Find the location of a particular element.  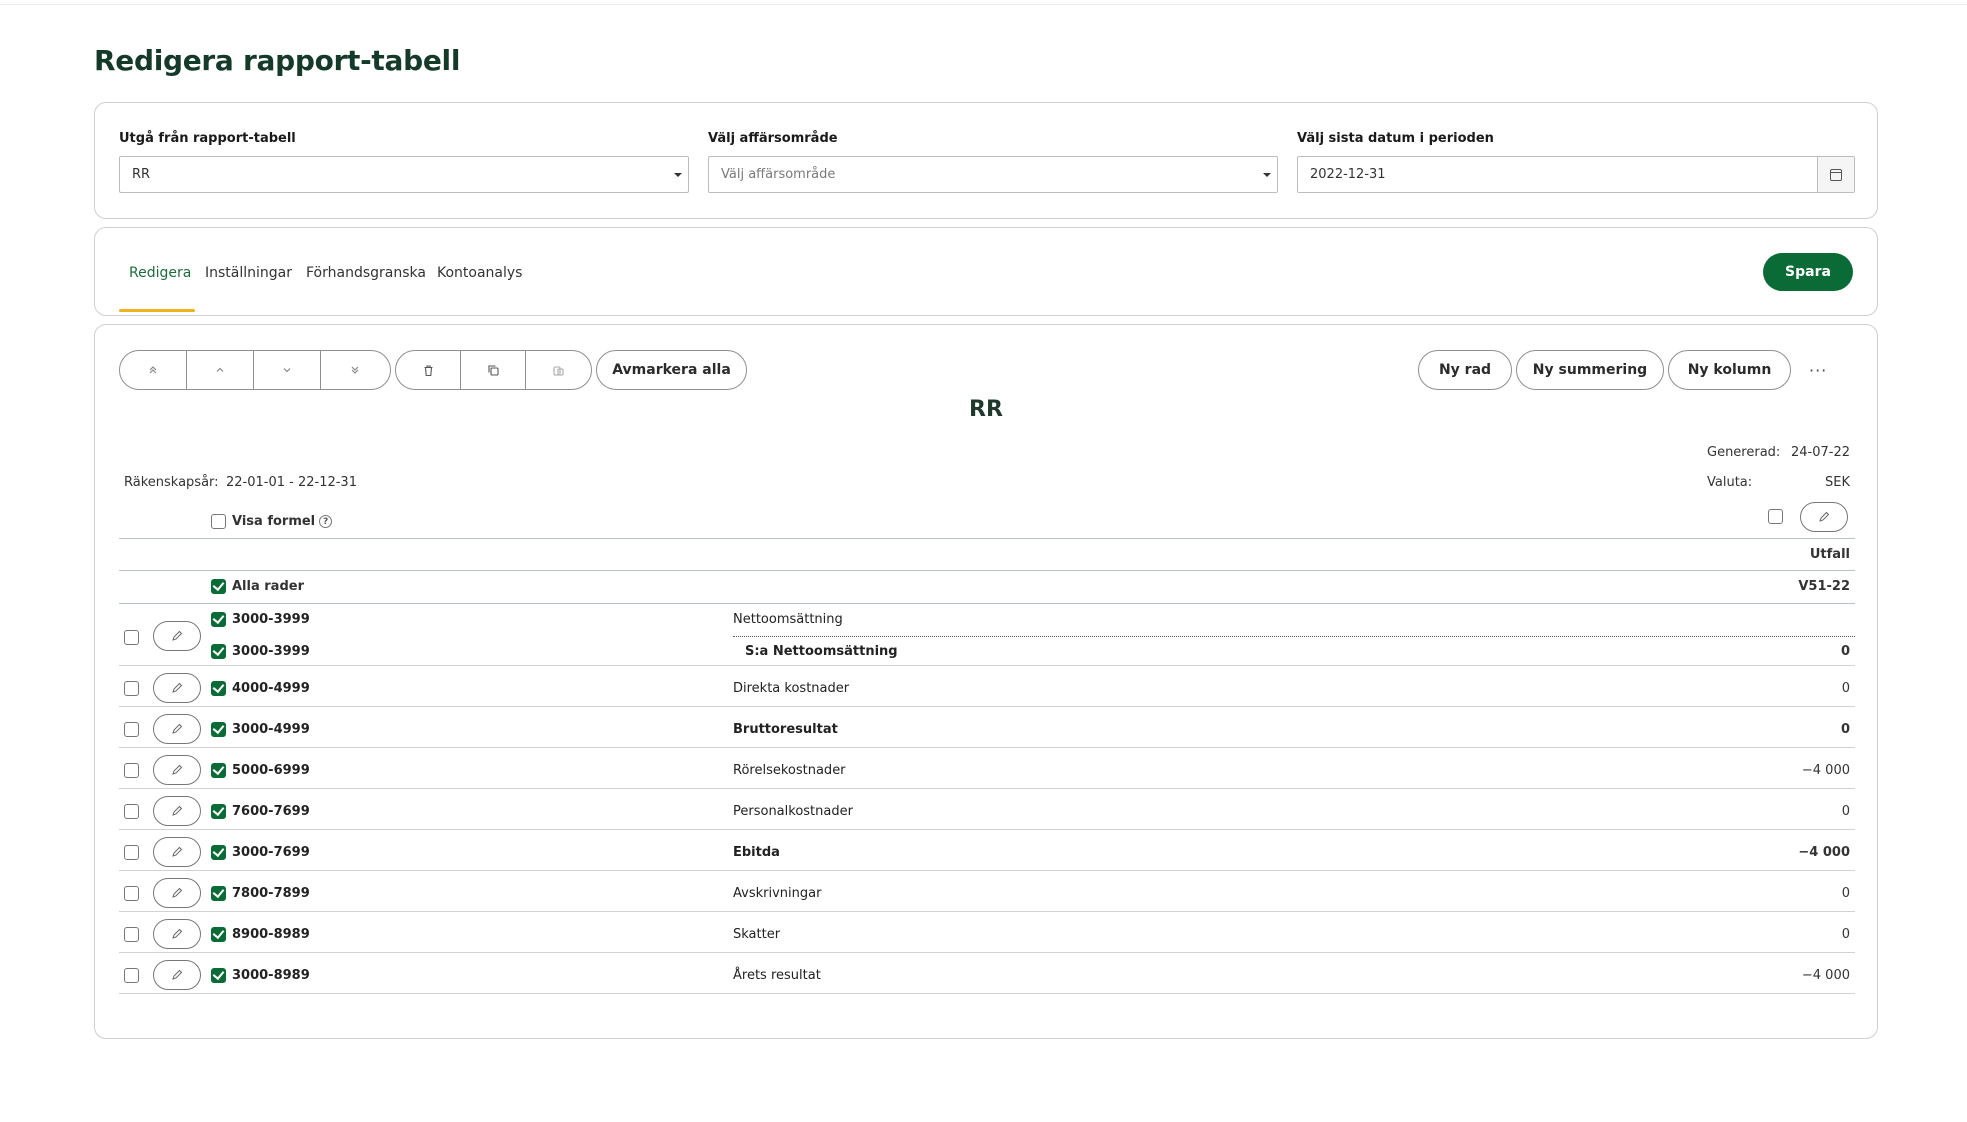

fiscal-year-value: 22-01-01 - 22-12-31 is located at coordinates (291, 482).